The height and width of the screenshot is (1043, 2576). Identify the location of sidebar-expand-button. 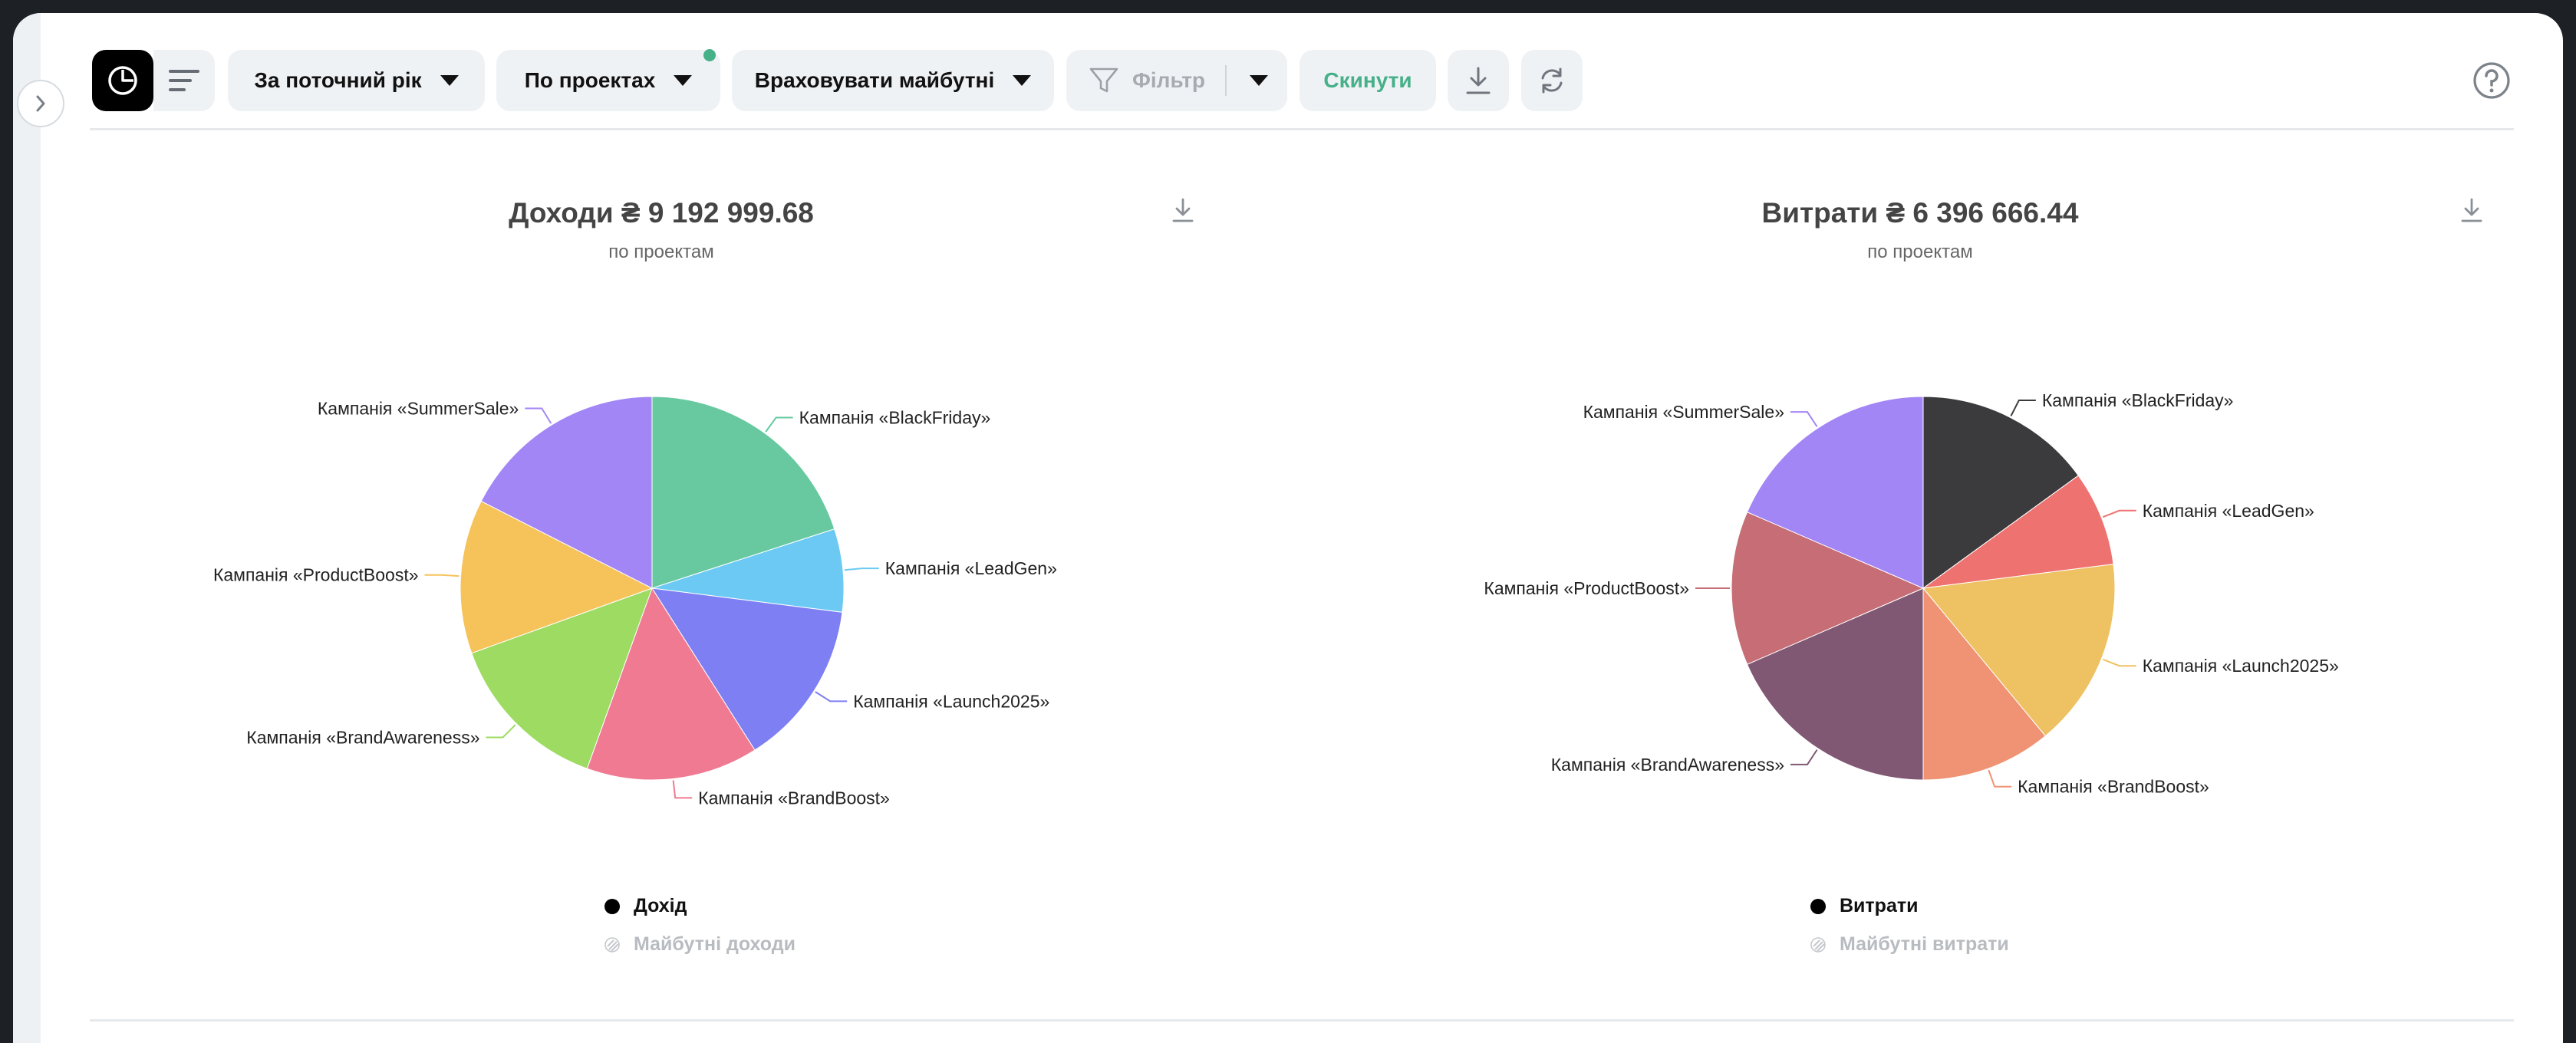
(40, 103).